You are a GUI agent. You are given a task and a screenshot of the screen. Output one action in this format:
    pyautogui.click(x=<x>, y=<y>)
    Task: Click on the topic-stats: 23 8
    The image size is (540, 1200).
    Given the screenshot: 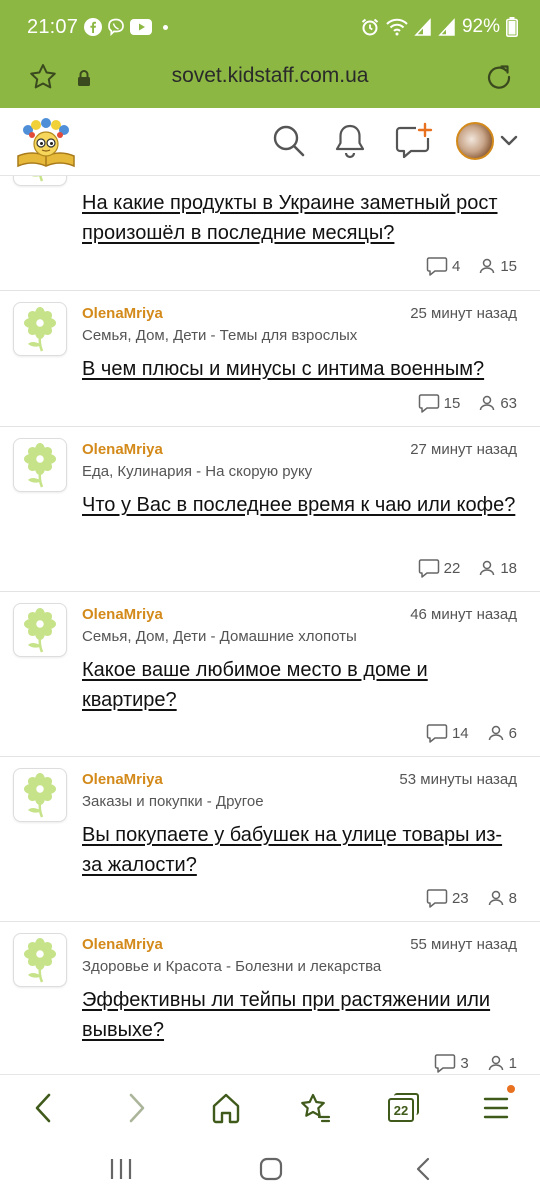 What is the action you would take?
    pyautogui.click(x=462, y=898)
    